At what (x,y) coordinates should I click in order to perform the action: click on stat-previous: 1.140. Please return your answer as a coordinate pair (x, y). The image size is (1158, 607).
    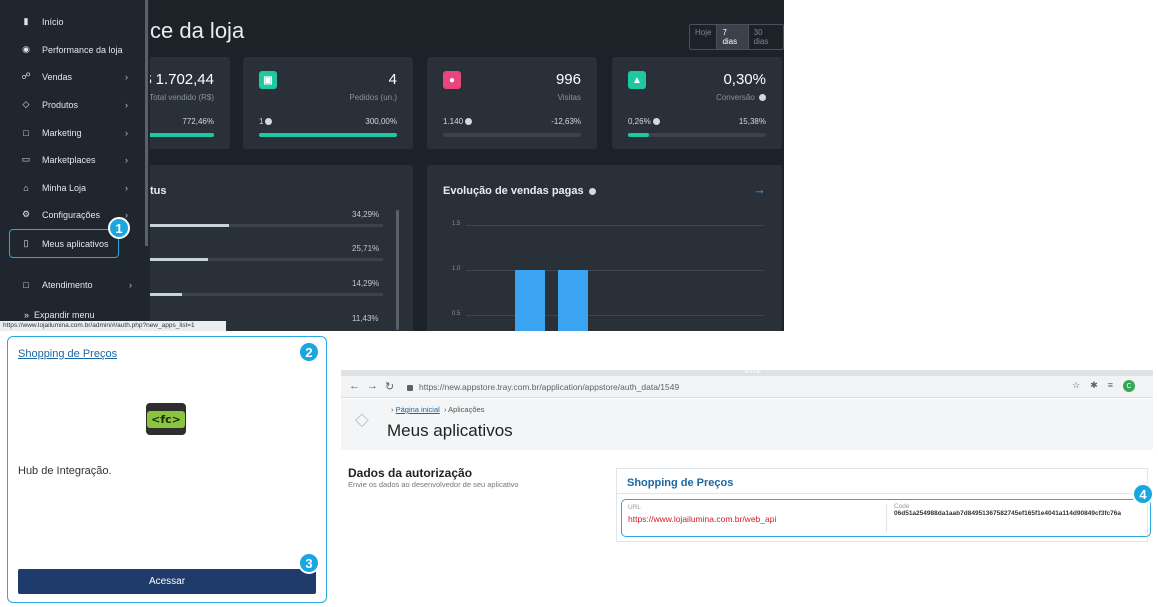
    Looking at the image, I should click on (458, 121).